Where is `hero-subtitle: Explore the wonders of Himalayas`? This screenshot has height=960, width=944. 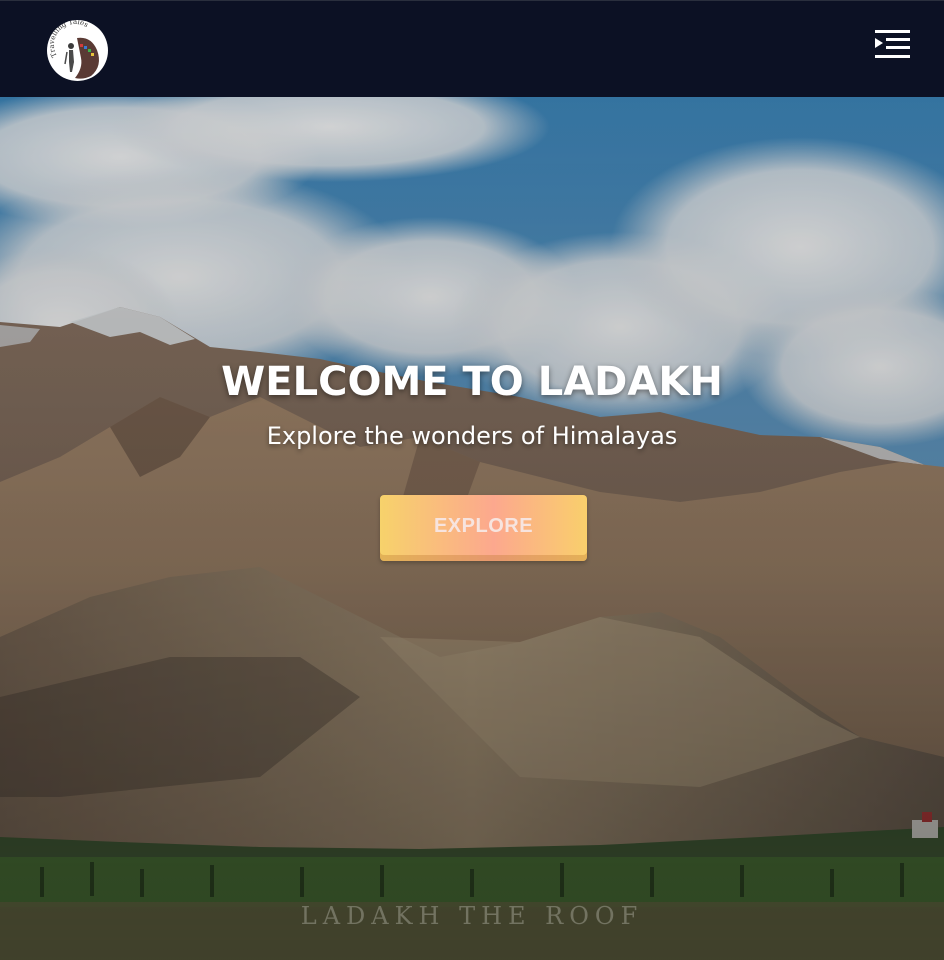 hero-subtitle: Explore the wonders of Himalayas is located at coordinates (472, 436).